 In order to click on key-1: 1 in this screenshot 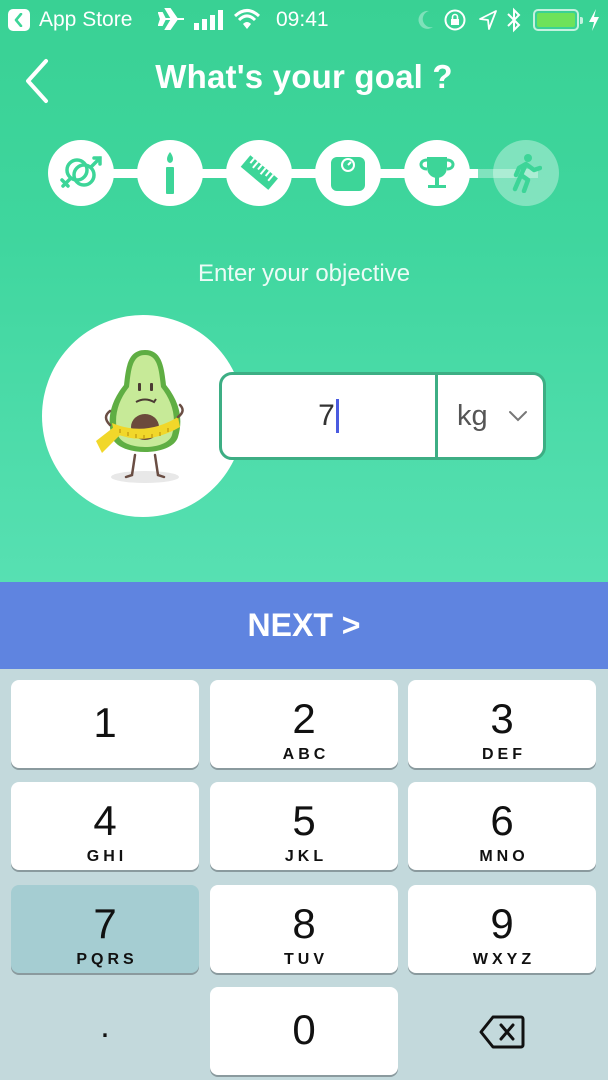, I will do `click(105, 724)`.